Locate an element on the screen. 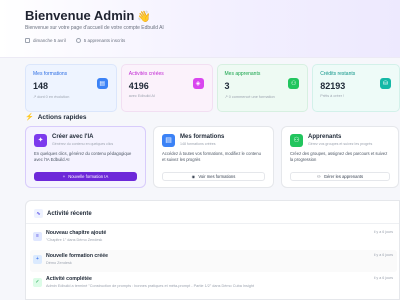 The image size is (400, 300). action-title: Mes formations is located at coordinates (202, 137).